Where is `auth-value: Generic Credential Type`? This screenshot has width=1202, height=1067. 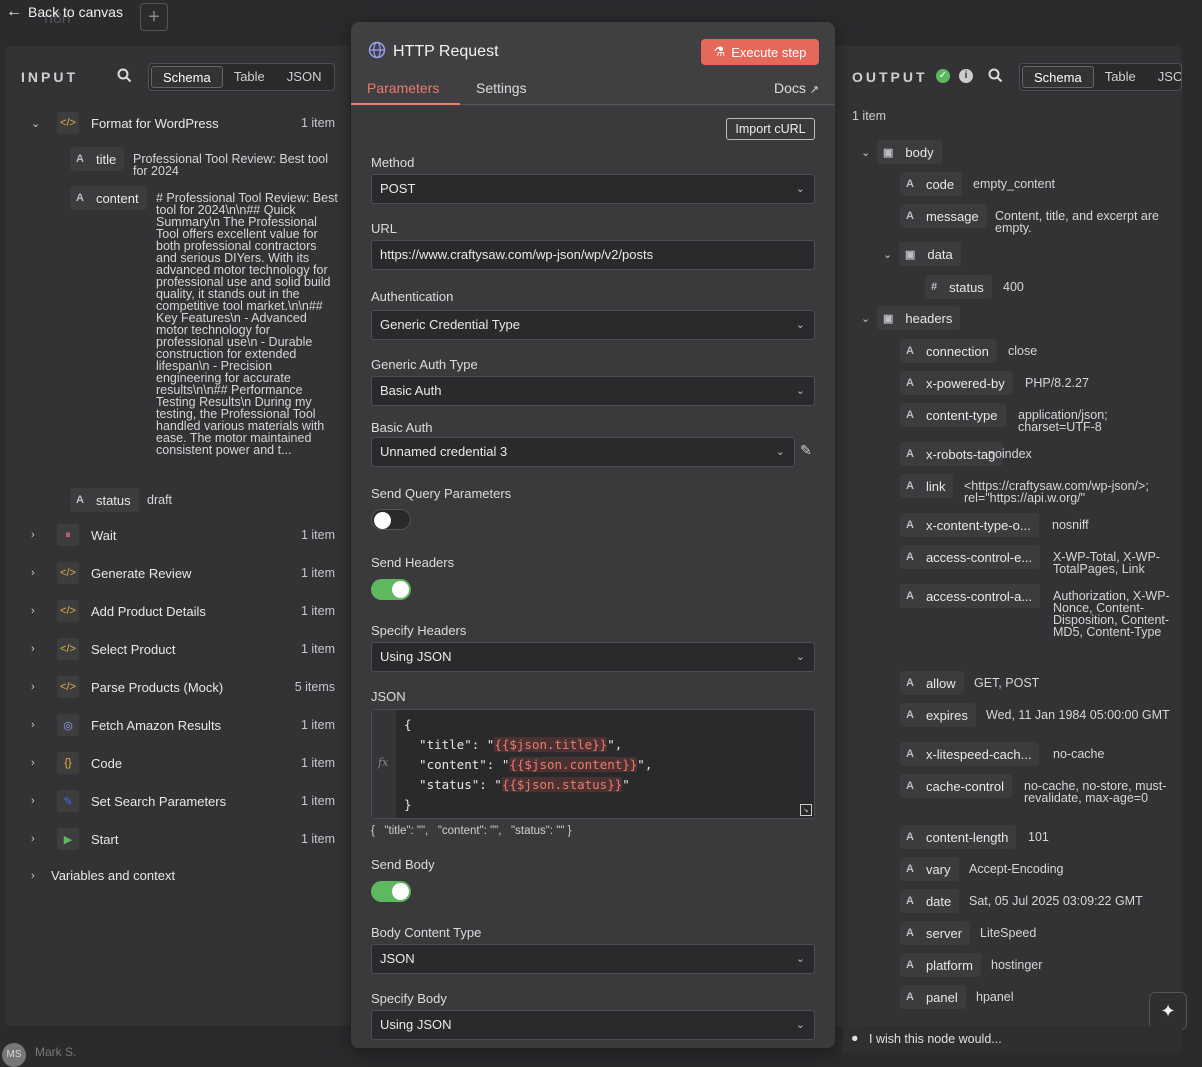
auth-value: Generic Credential Type is located at coordinates (450, 324).